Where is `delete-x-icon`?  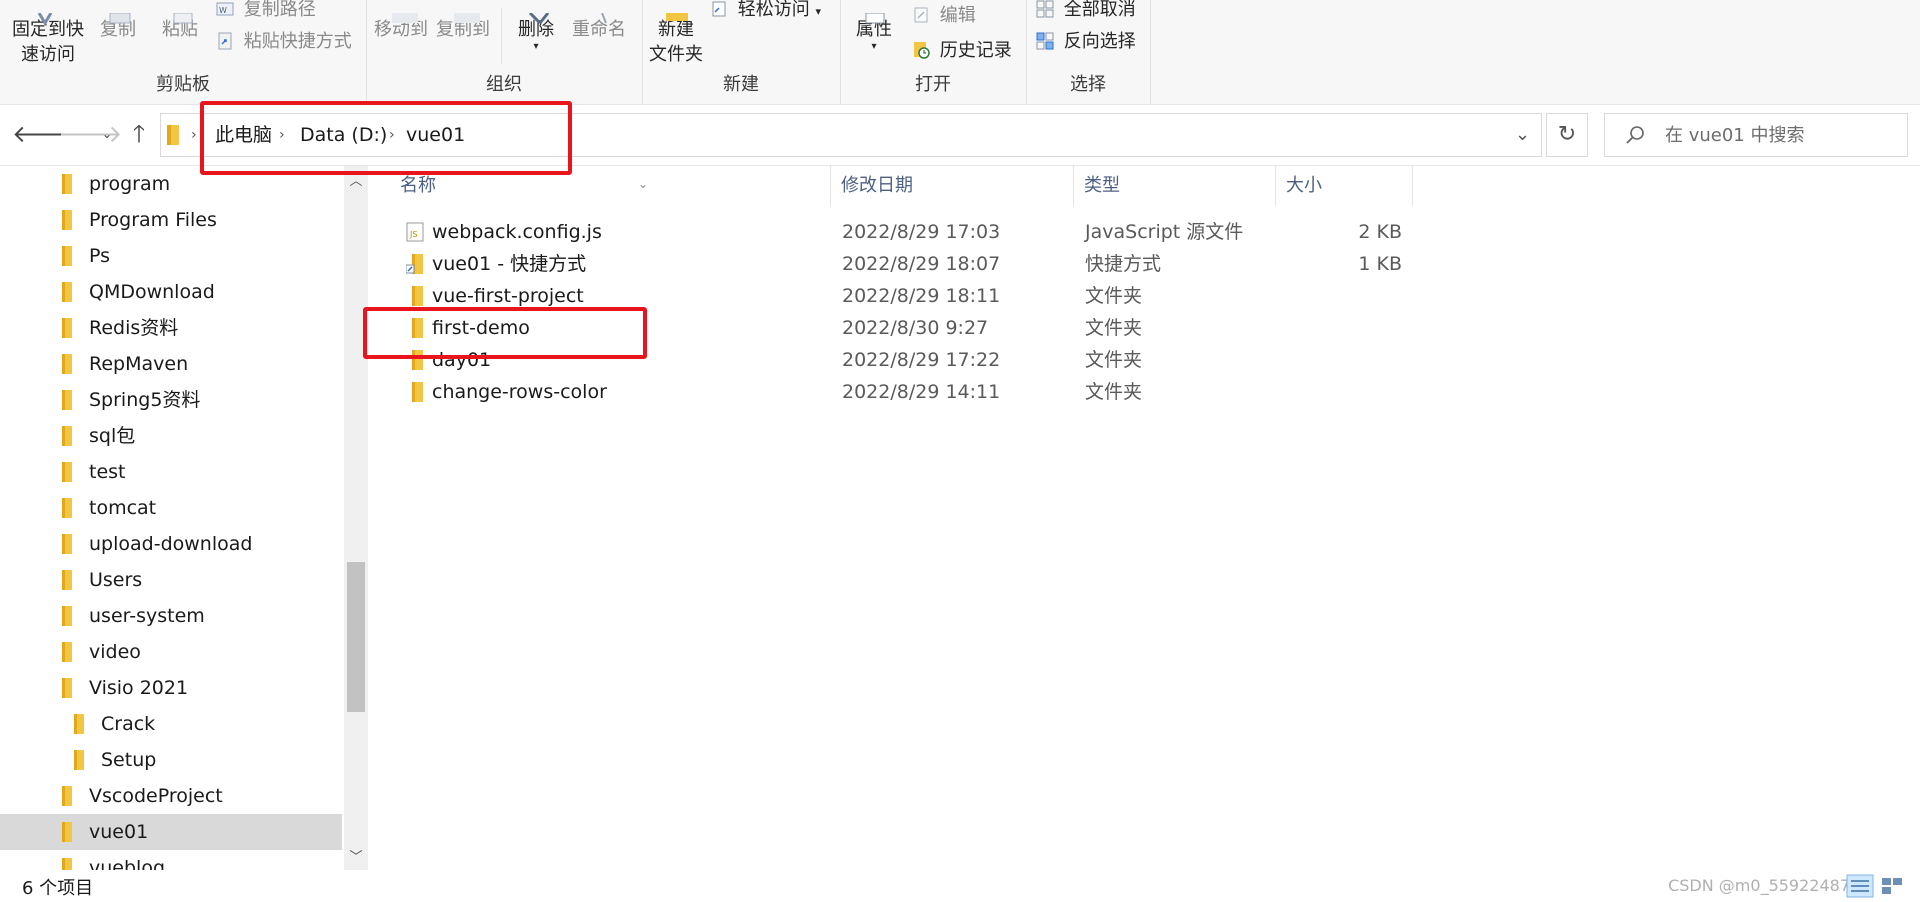 delete-x-icon is located at coordinates (539, 19).